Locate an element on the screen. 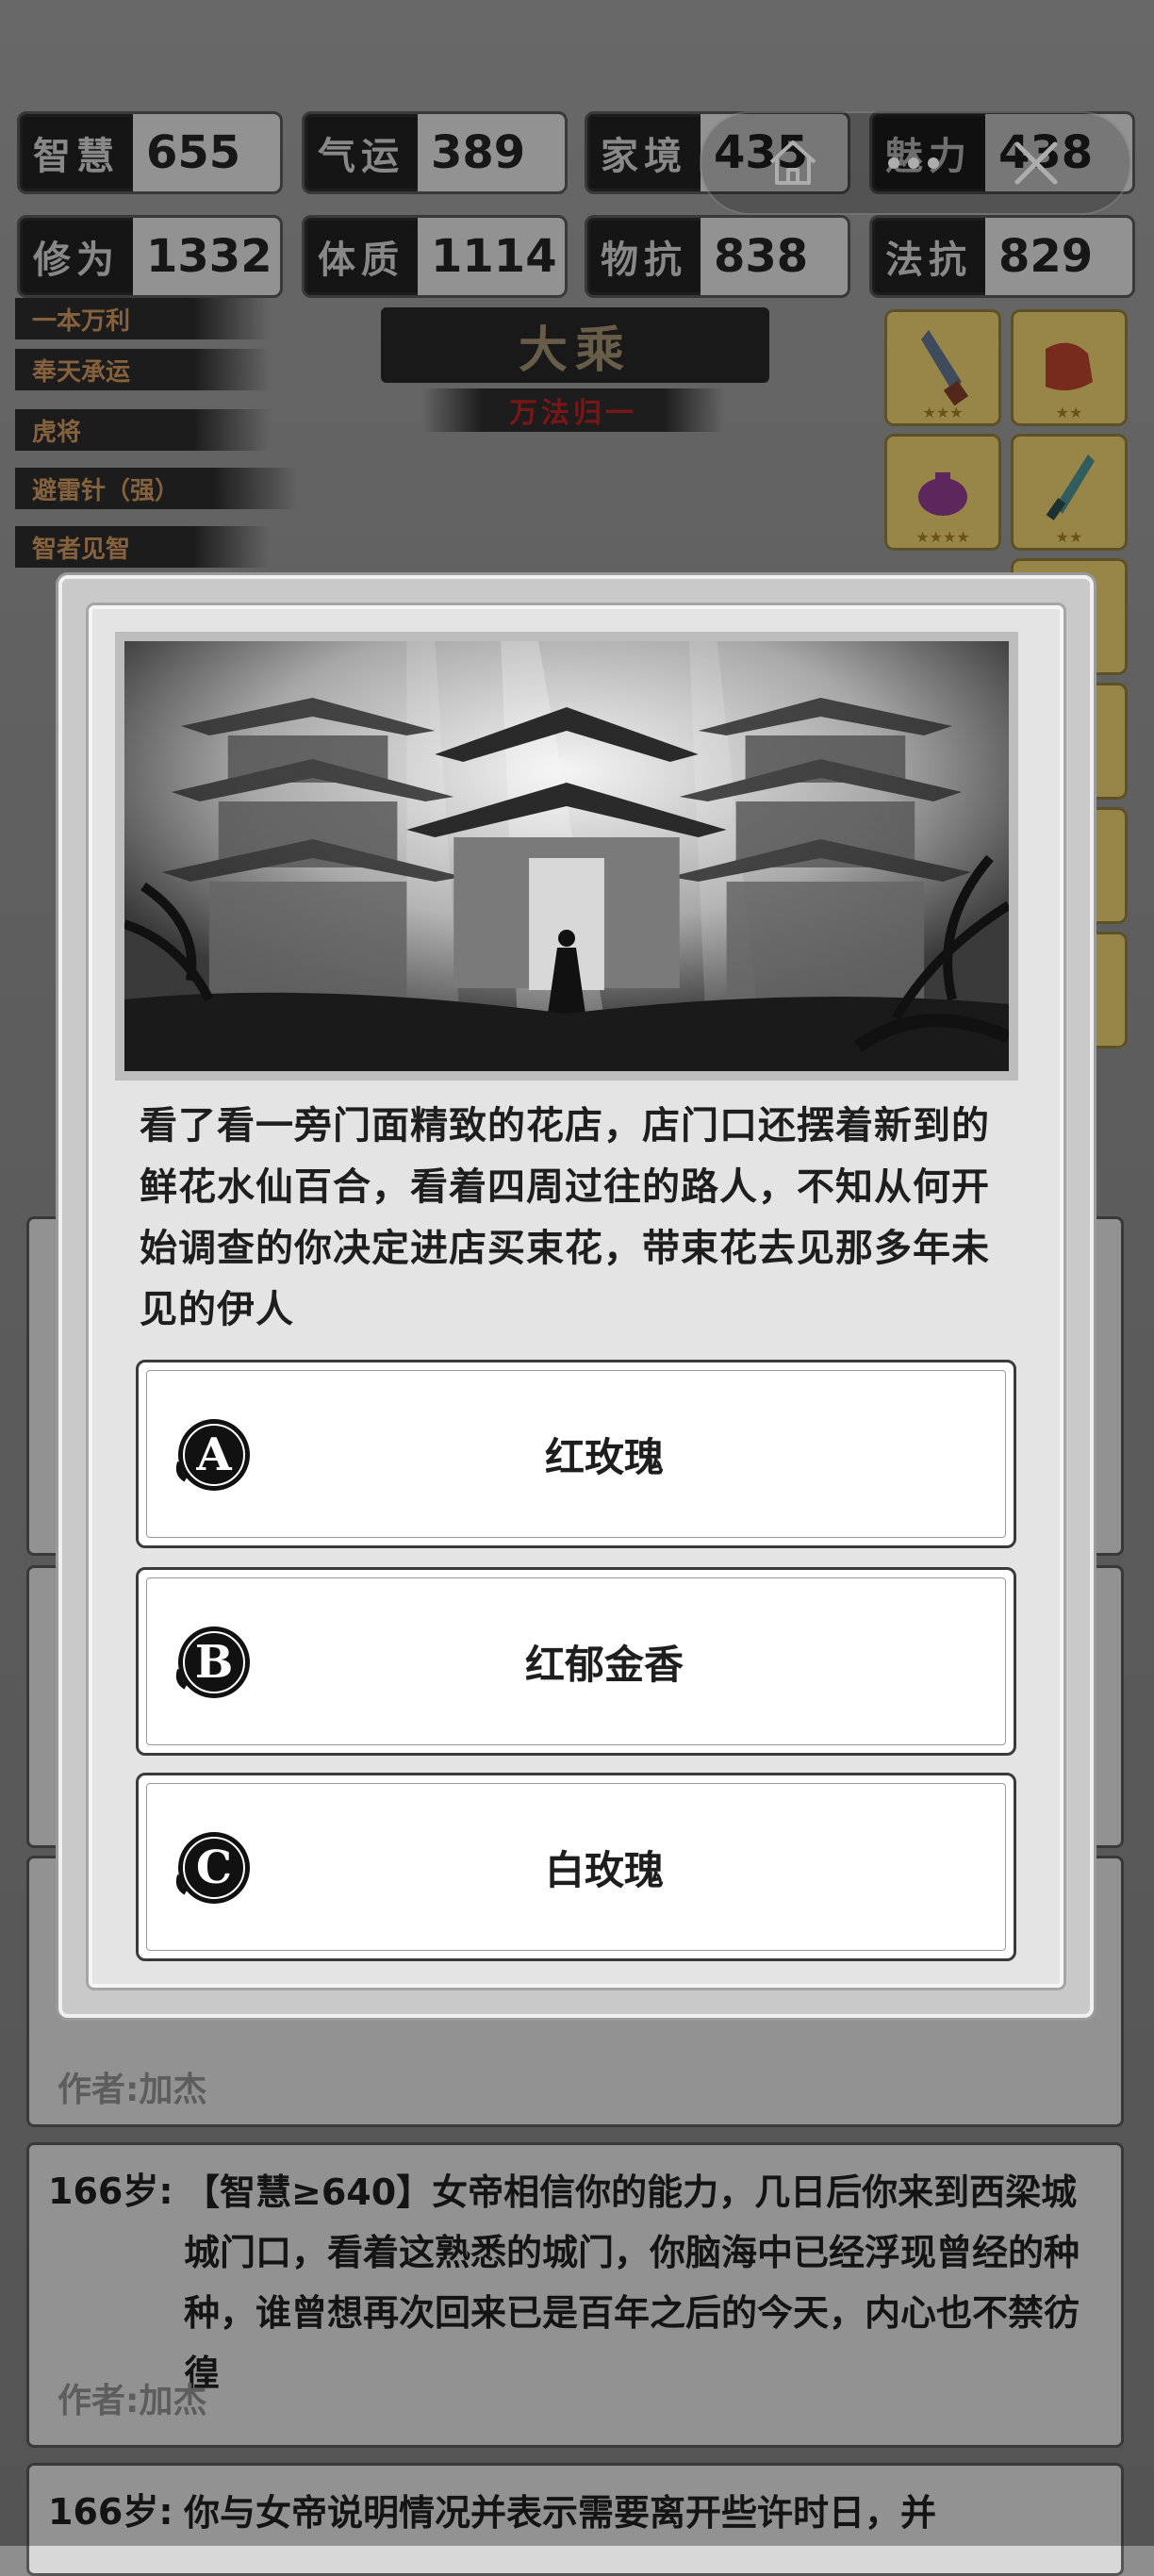  option-b-badge-icon is located at coordinates (212, 1662).